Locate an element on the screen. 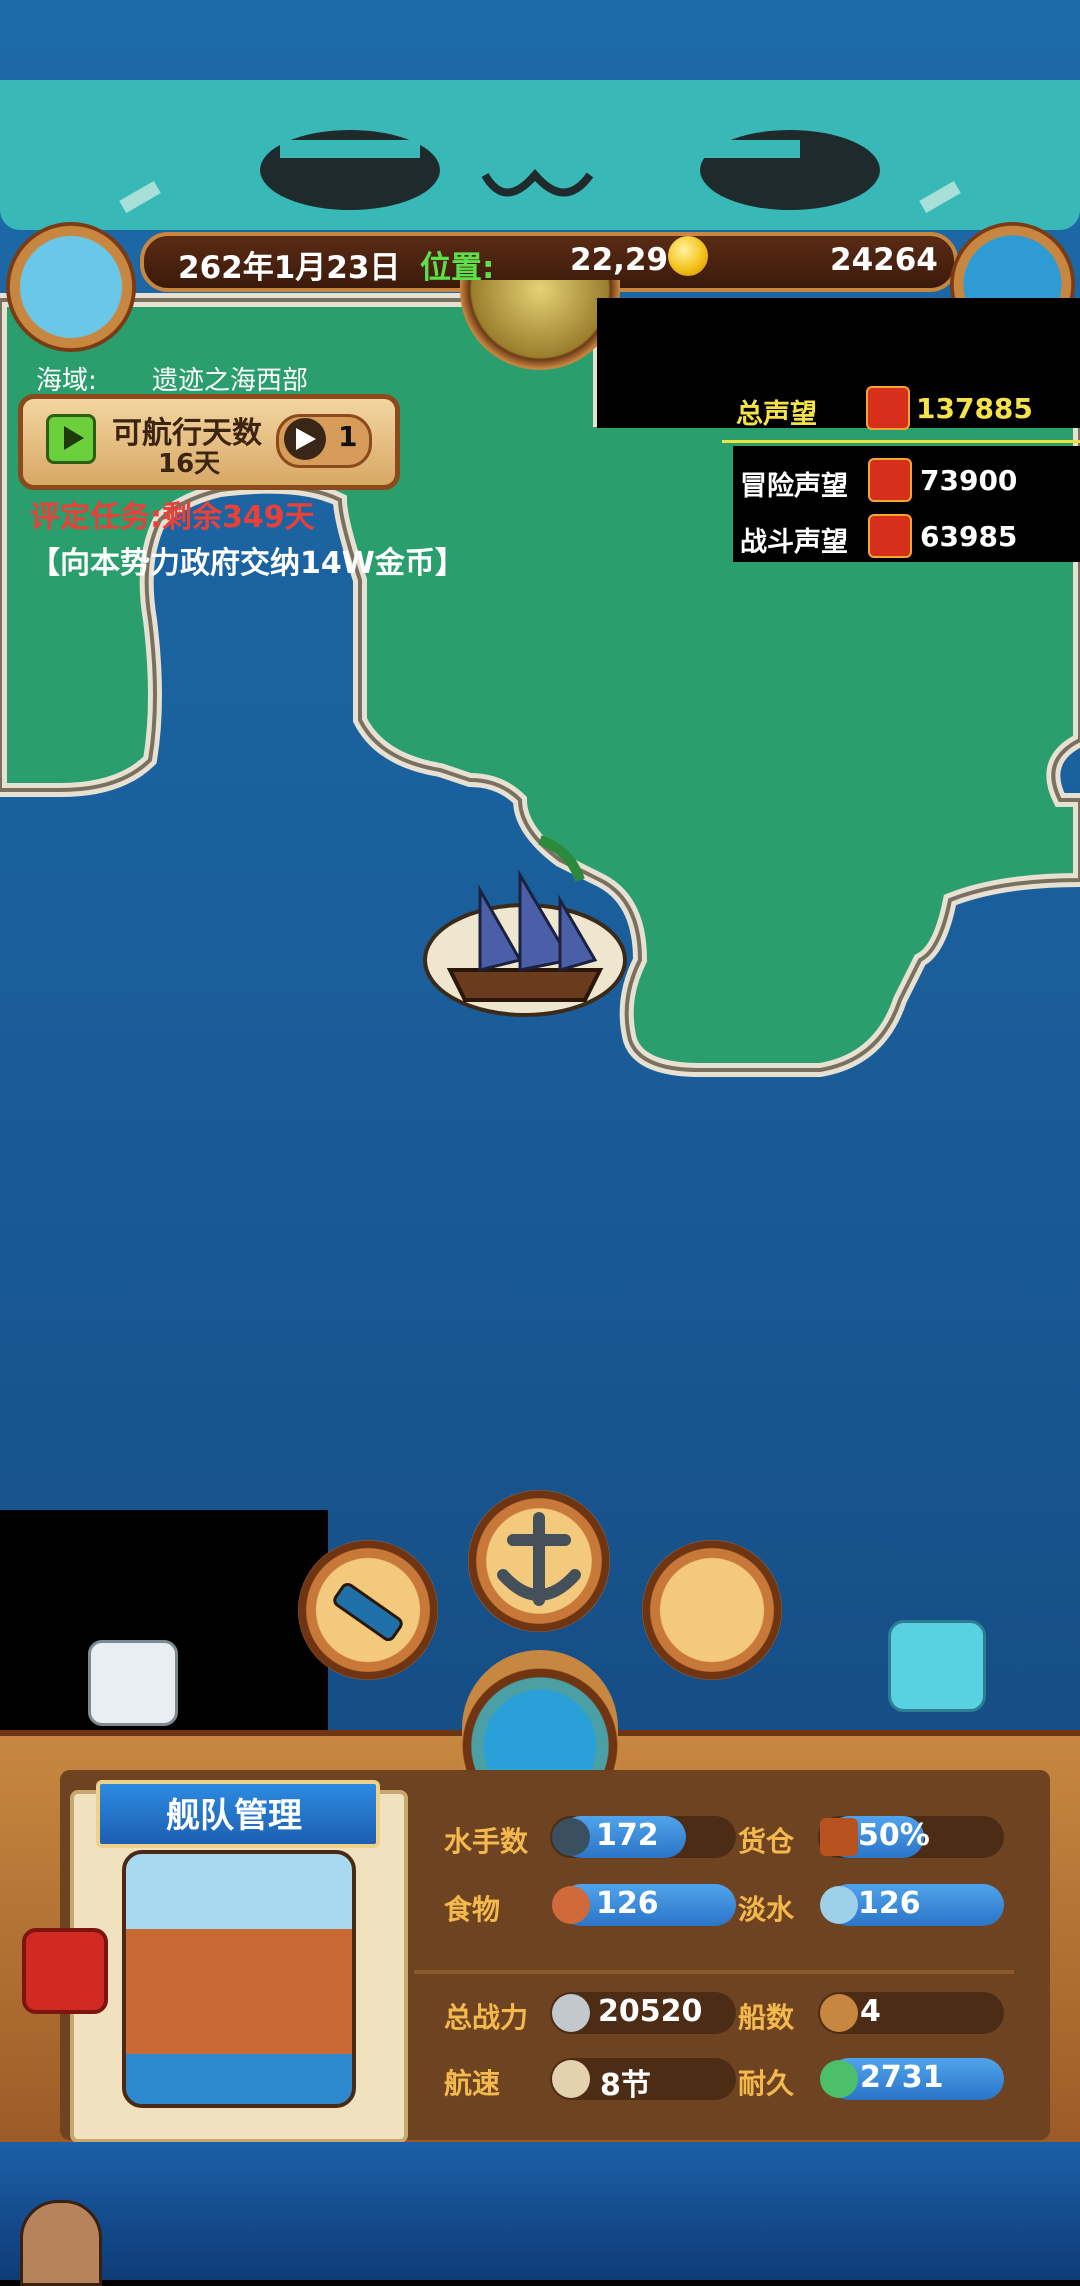 The width and height of the screenshot is (1080, 2286). durability-label: 耐久 is located at coordinates (766, 2083).